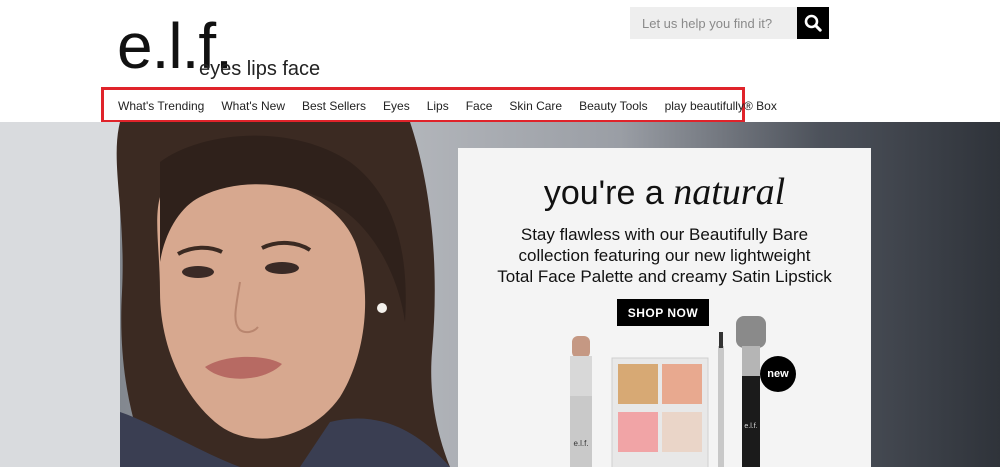  I want to click on new-badge: new, so click(778, 374).